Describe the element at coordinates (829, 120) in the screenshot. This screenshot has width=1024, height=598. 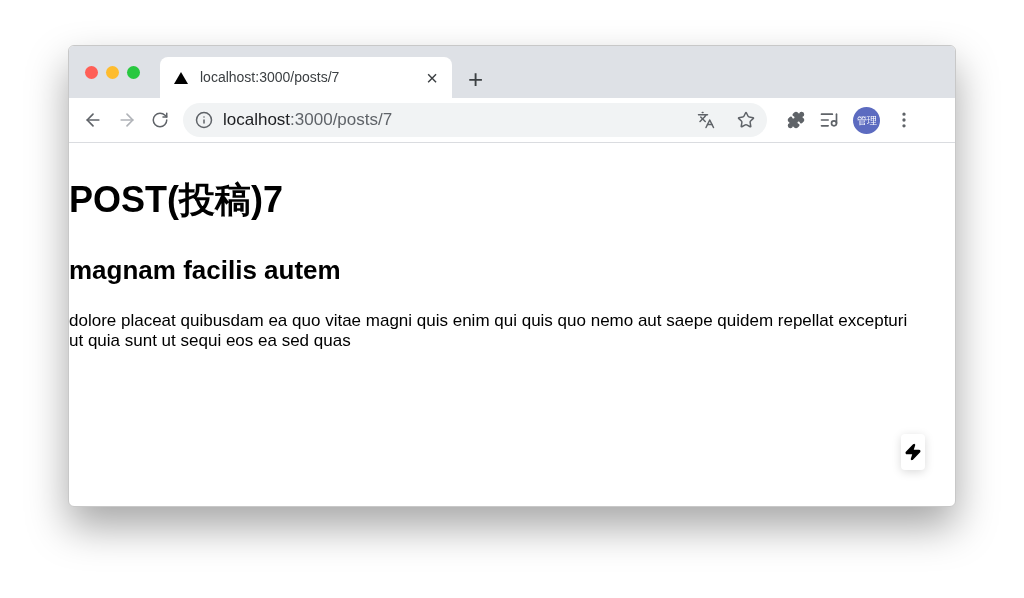
I see `media-controls-icon` at that location.